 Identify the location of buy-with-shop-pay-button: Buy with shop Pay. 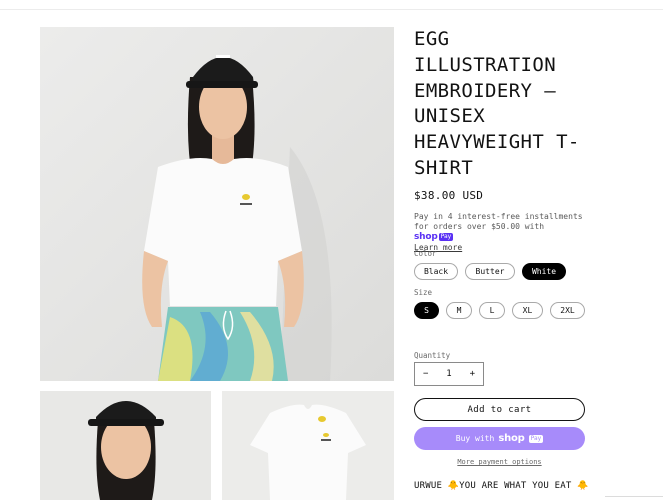
(499, 438).